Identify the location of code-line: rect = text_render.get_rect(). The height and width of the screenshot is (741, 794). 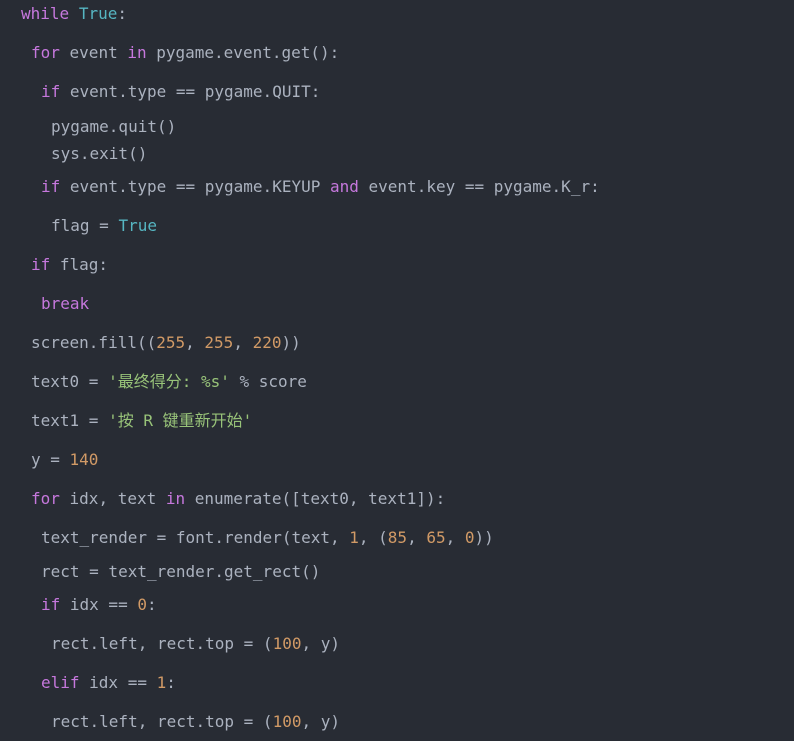
(180, 572).